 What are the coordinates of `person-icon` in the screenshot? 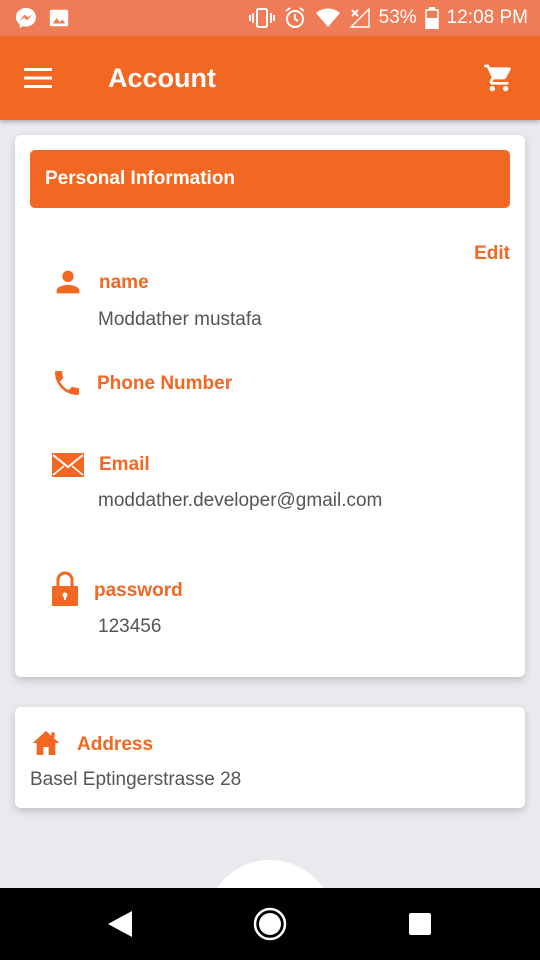 It's located at (68, 282).